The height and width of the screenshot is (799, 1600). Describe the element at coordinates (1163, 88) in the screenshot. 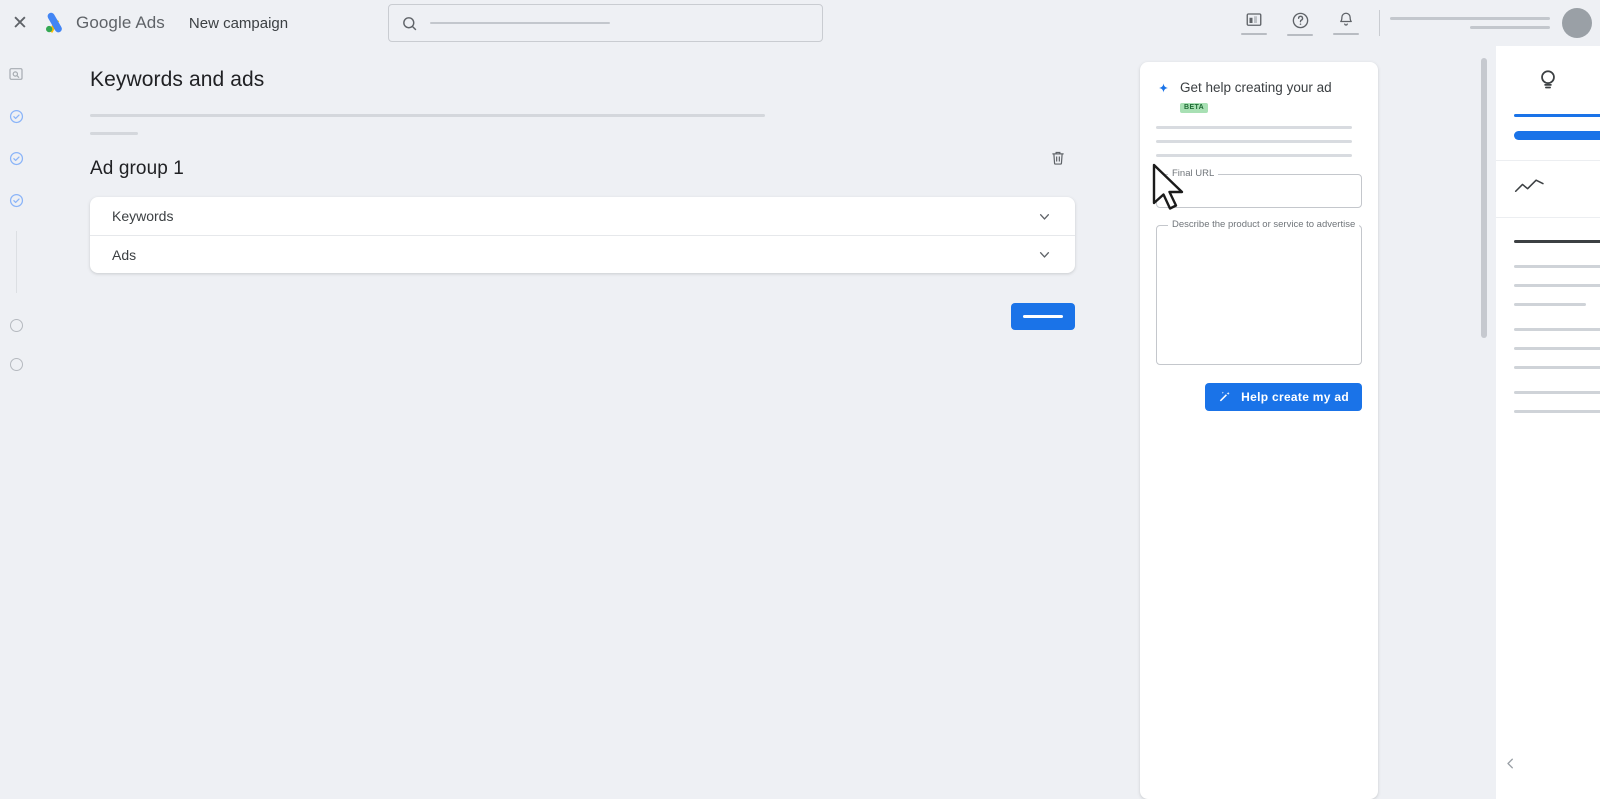

I see `sparkle-icon` at that location.